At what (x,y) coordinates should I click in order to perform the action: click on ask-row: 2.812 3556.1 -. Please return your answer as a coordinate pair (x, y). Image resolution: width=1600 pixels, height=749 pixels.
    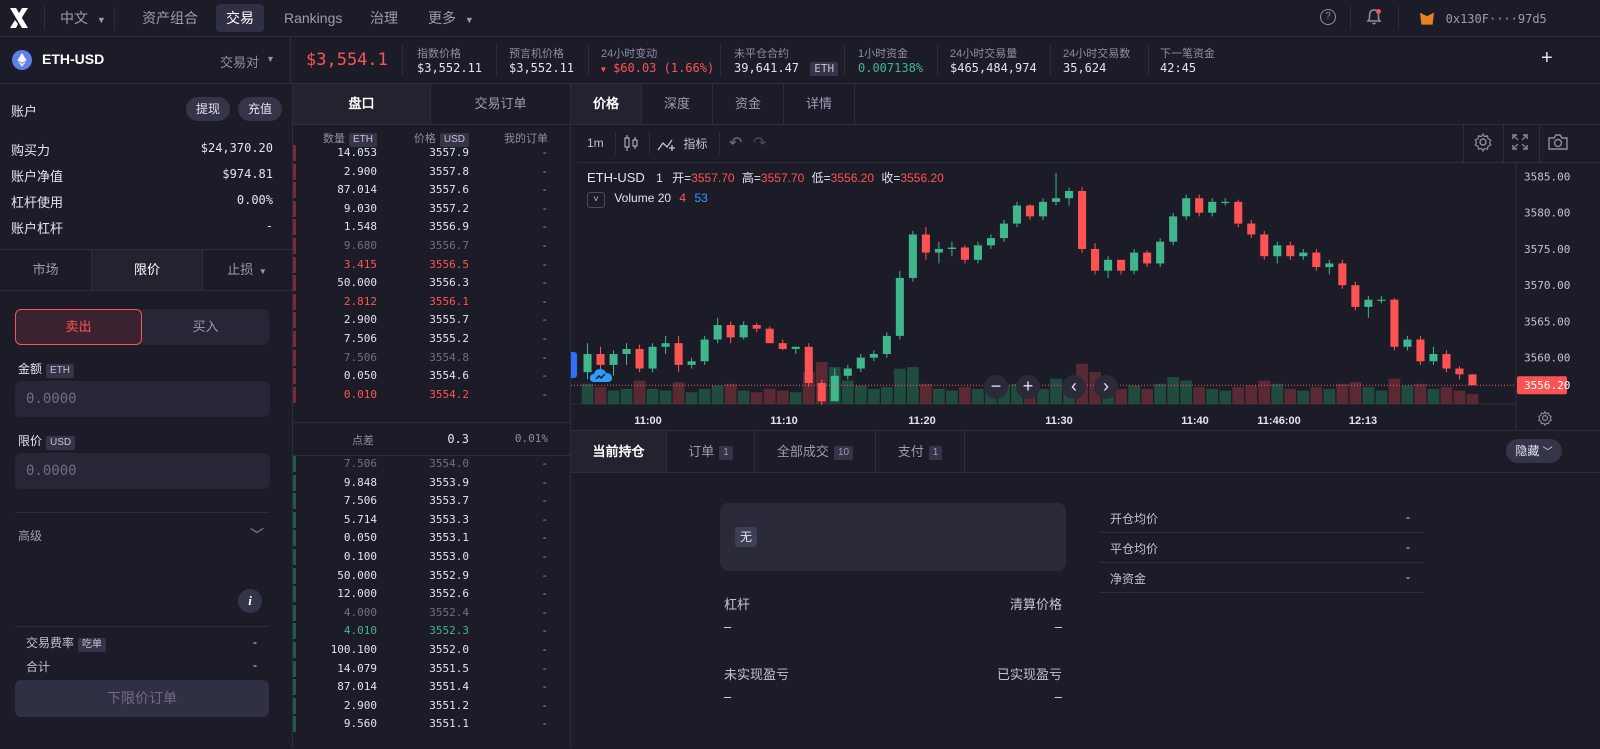
    Looking at the image, I should click on (431, 302).